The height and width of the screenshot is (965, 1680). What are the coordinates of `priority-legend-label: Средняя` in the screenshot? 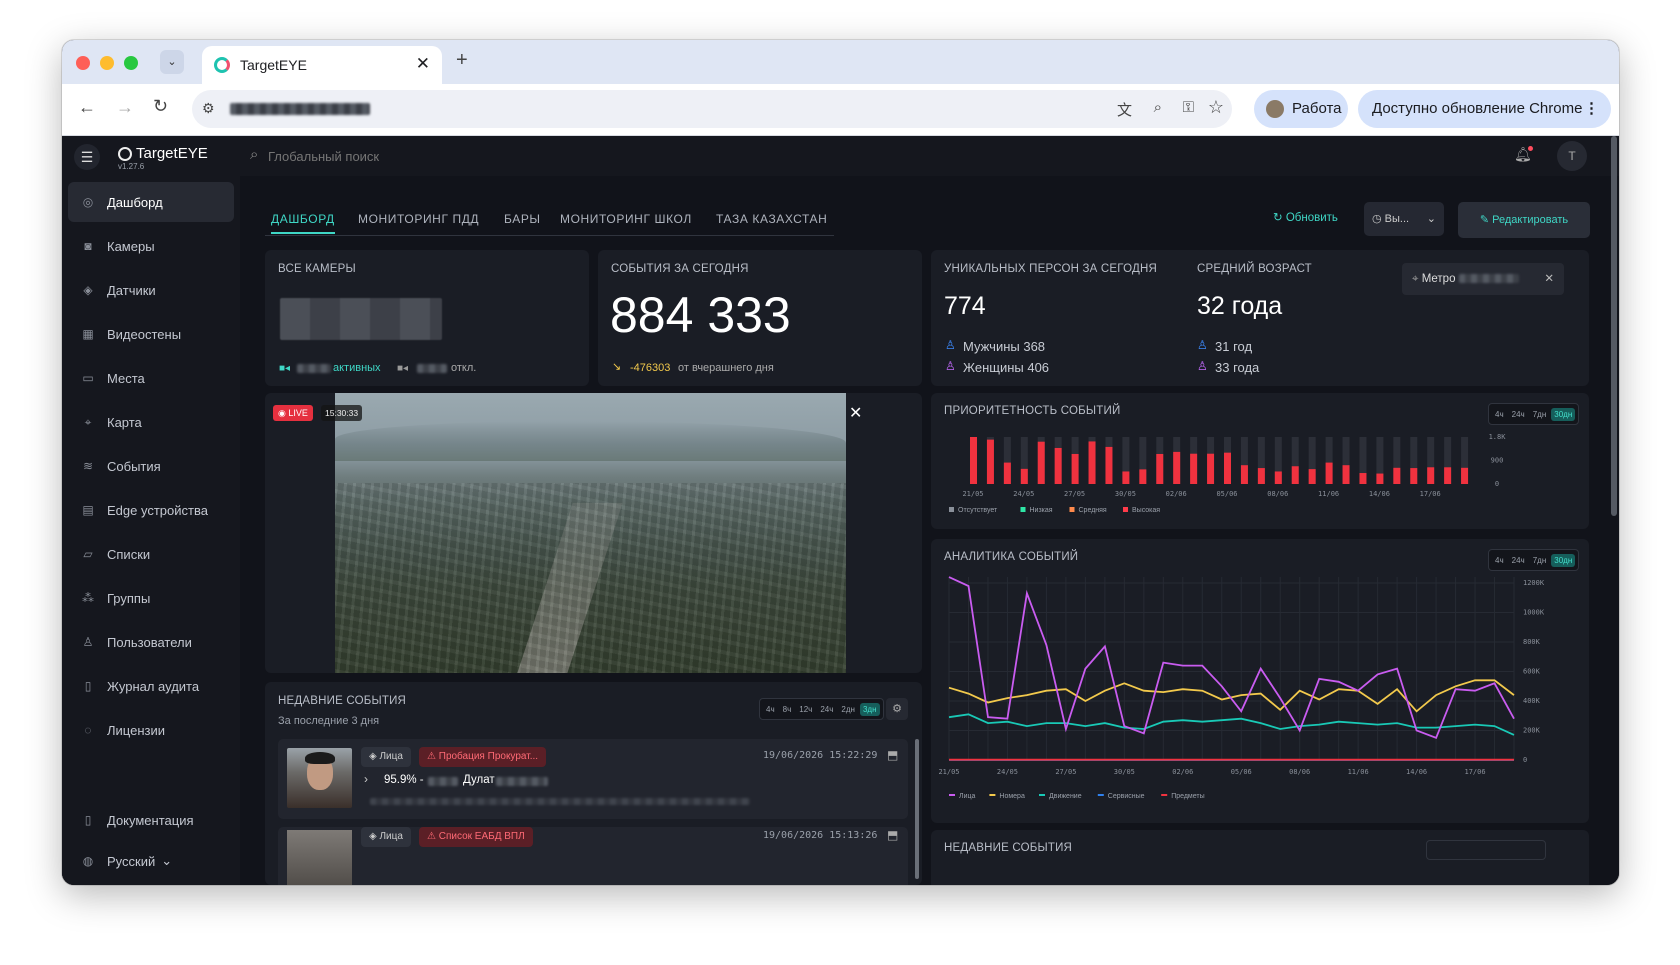 It's located at (1093, 510).